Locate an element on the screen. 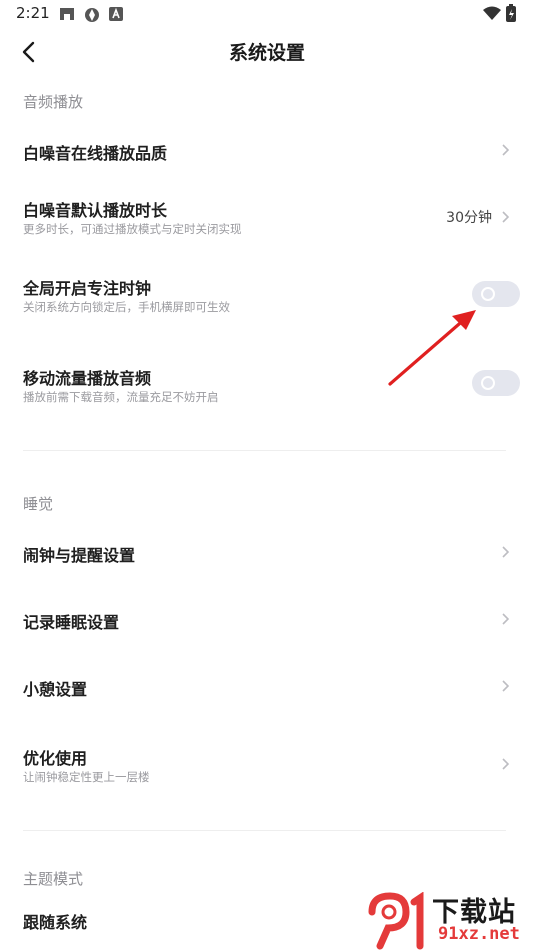 This screenshot has width=534, height=950. duration-value: 30分钟 is located at coordinates (469, 218).